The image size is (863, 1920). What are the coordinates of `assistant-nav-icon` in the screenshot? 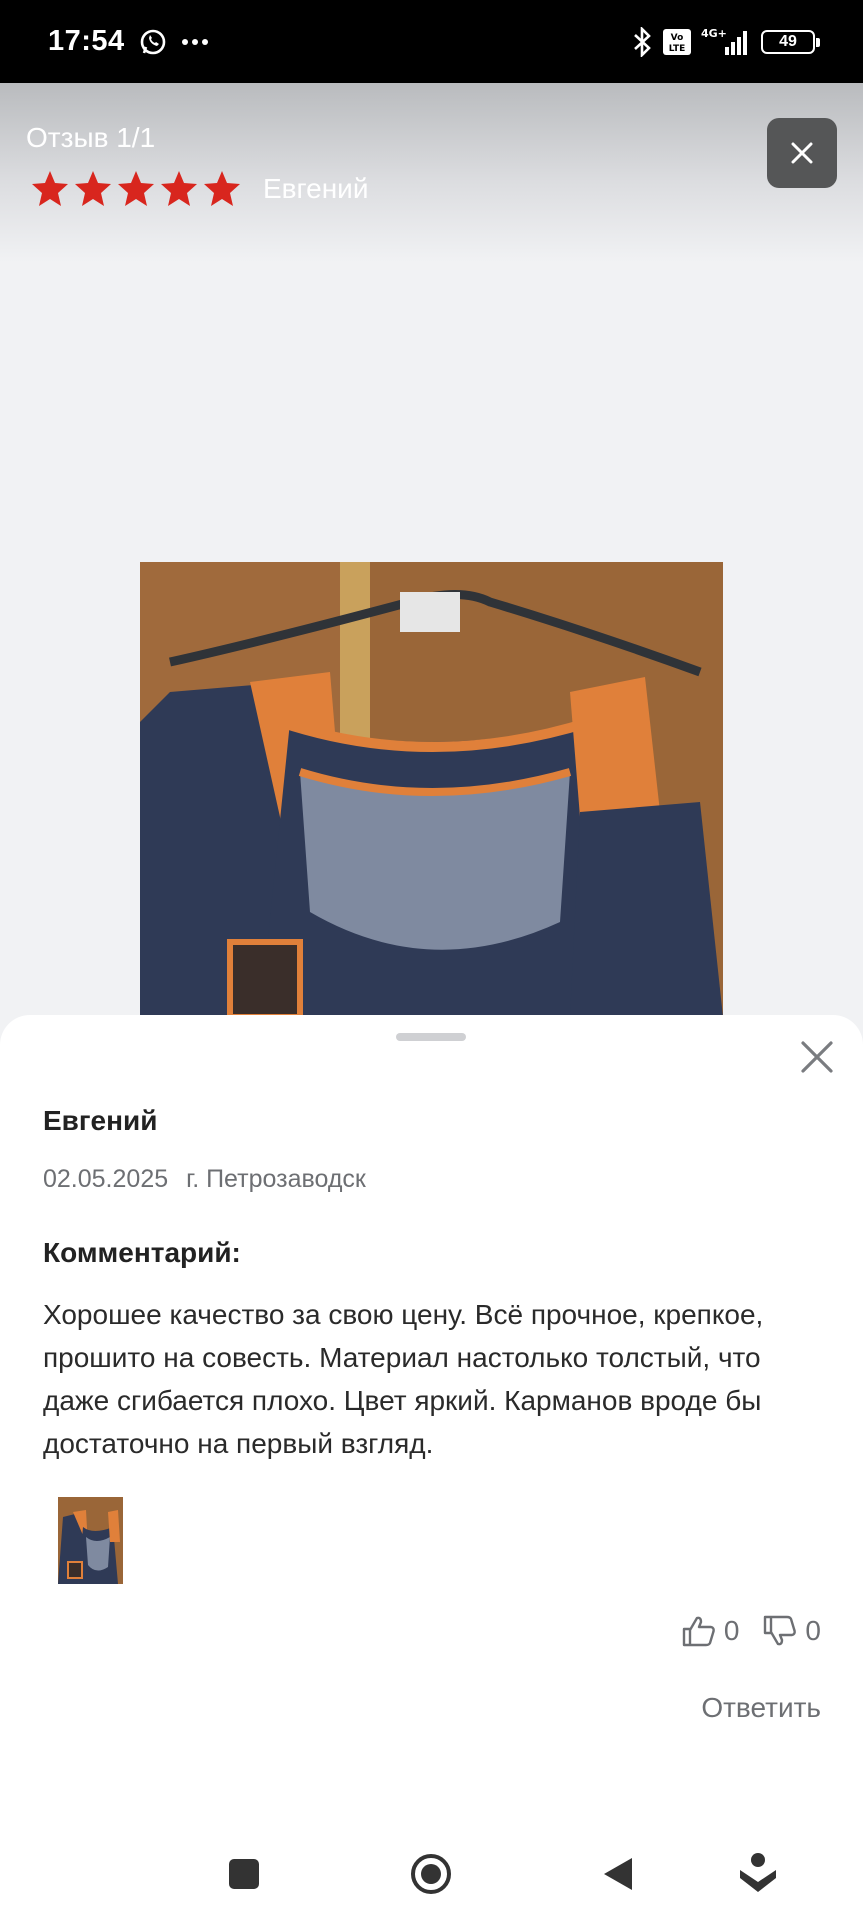 It's located at (758, 1872).